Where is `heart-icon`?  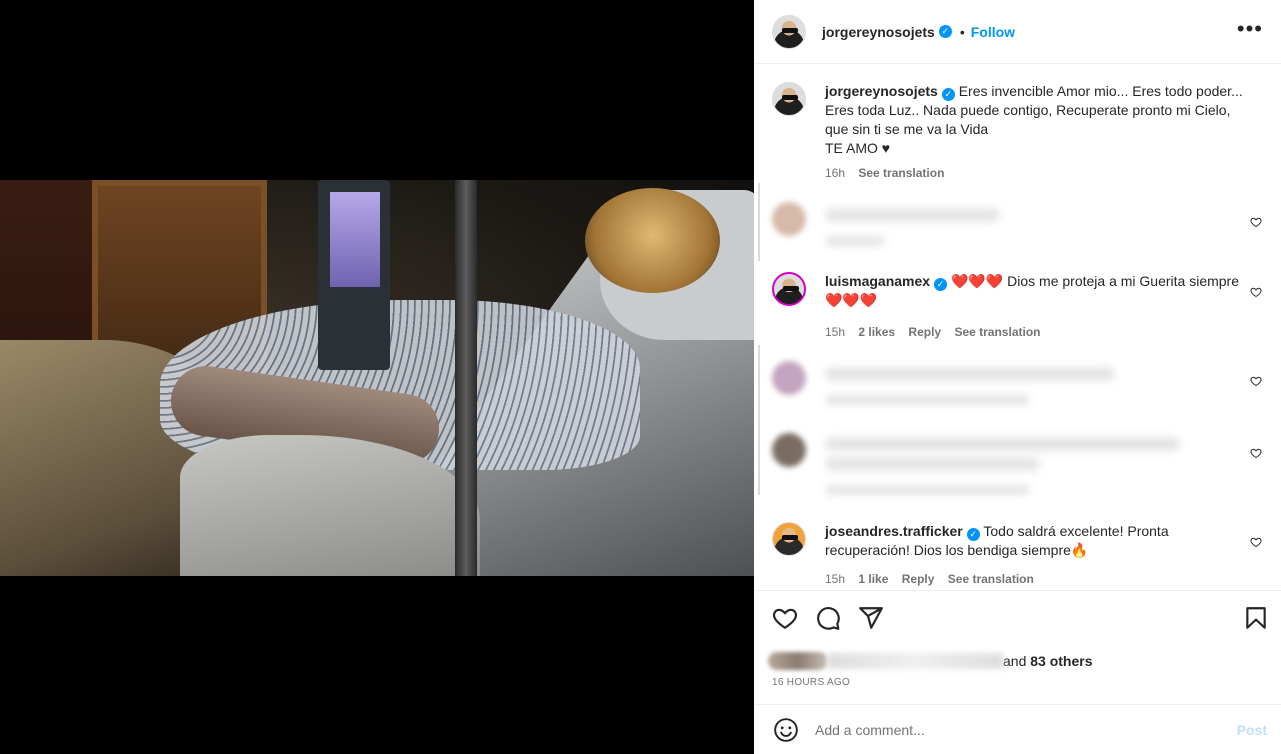 heart-icon is located at coordinates (785, 618).